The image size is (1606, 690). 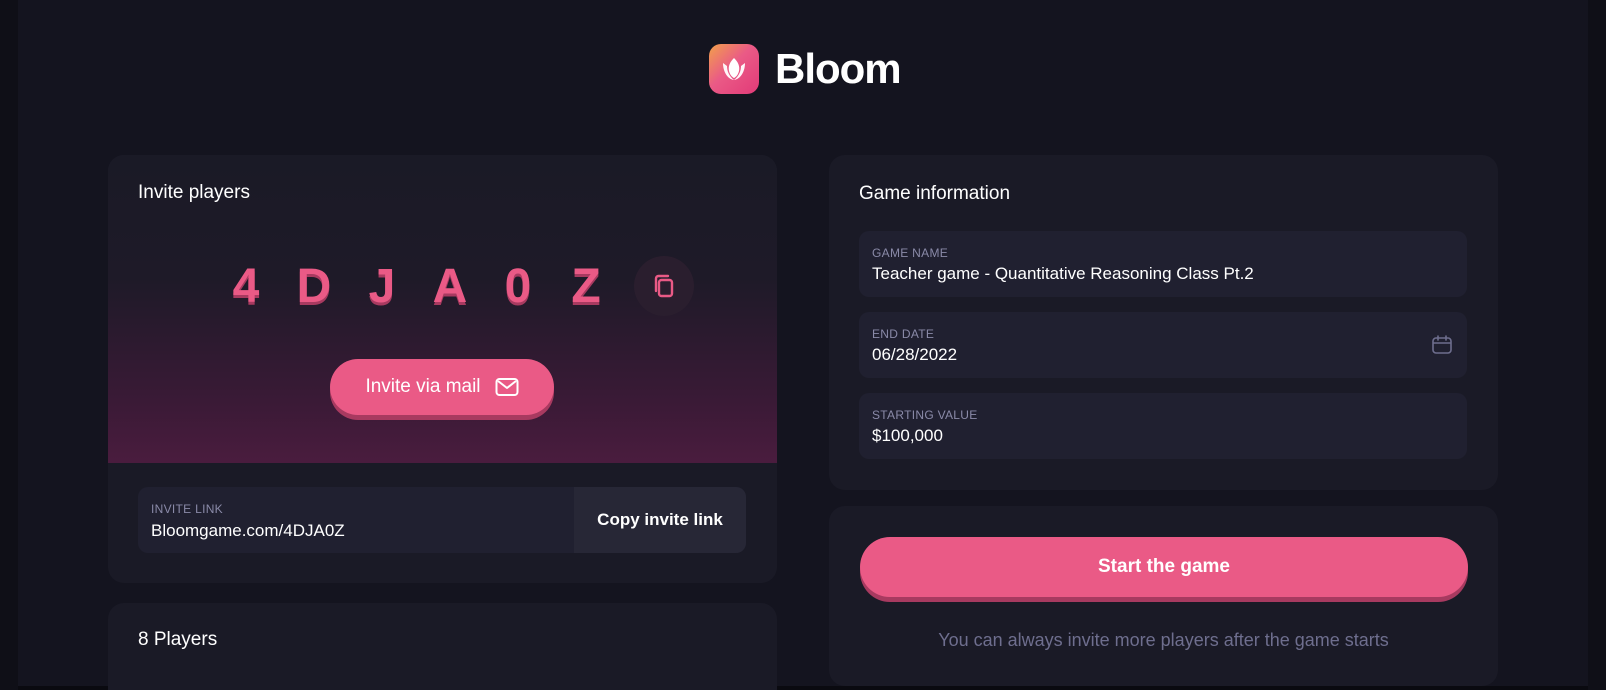 What do you see at coordinates (586, 286) in the screenshot?
I see `invite-code-char: Z` at bounding box center [586, 286].